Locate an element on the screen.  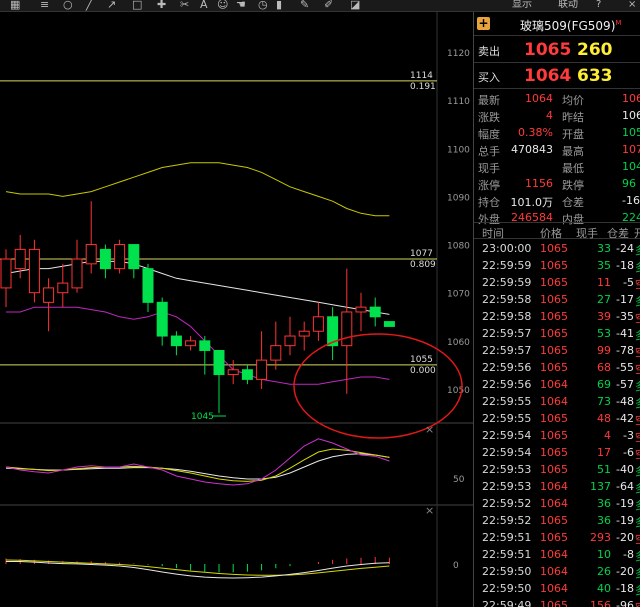
stat-value: -1661 is located at coordinates (631, 200).